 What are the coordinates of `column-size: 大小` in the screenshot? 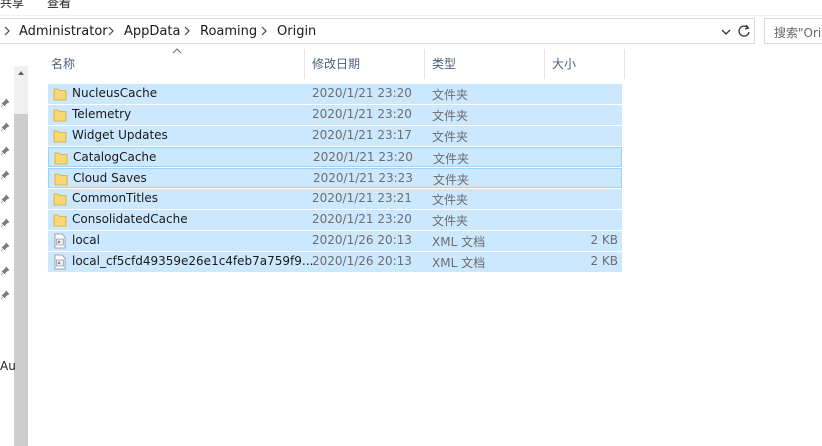 It's located at (564, 64).